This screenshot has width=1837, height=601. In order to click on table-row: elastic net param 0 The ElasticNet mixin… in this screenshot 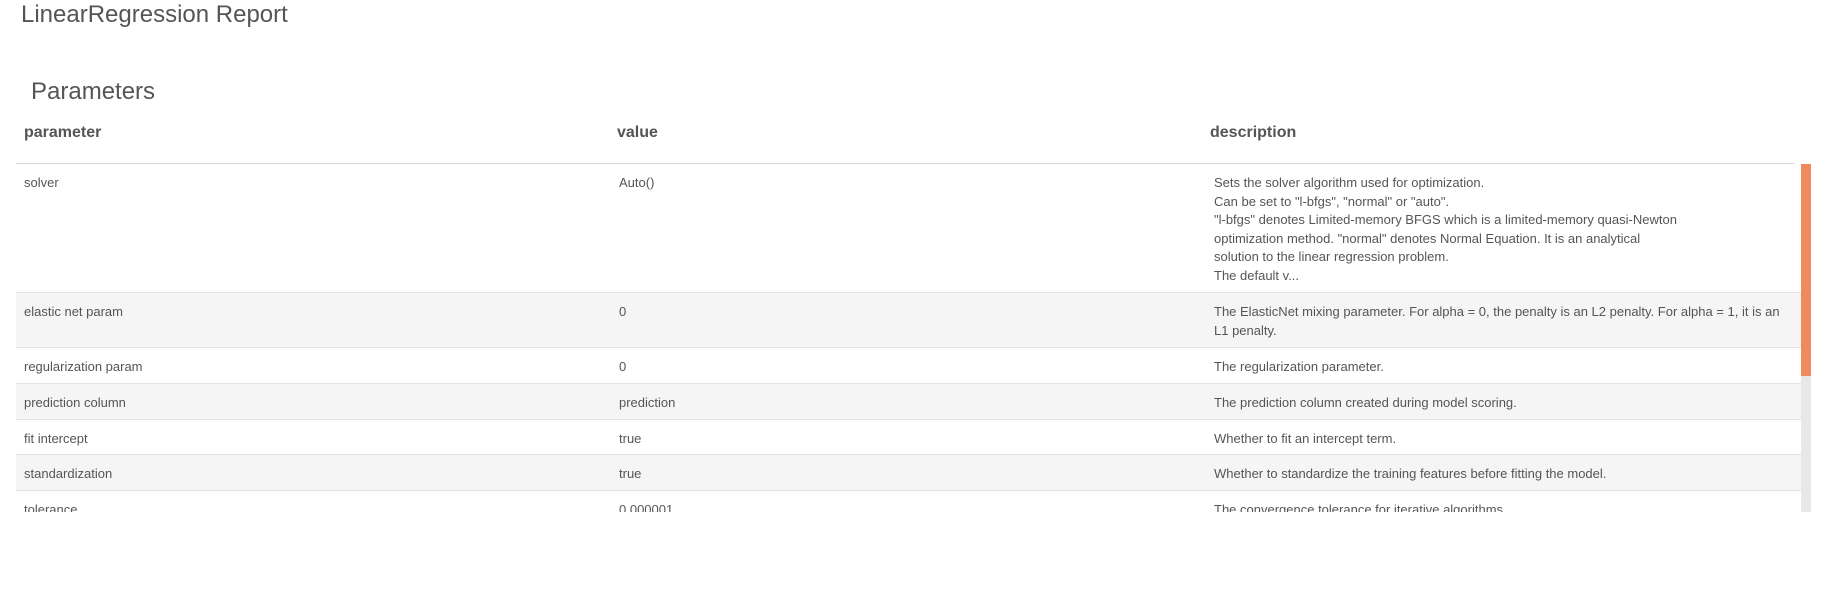, I will do `click(909, 320)`.